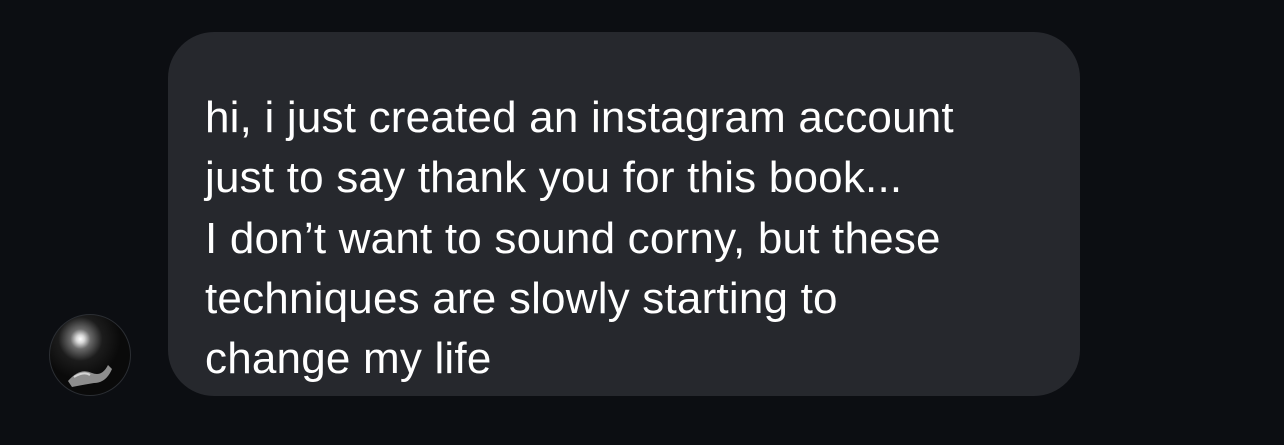  Describe the element at coordinates (90, 355) in the screenshot. I see `sender-avatar` at that location.